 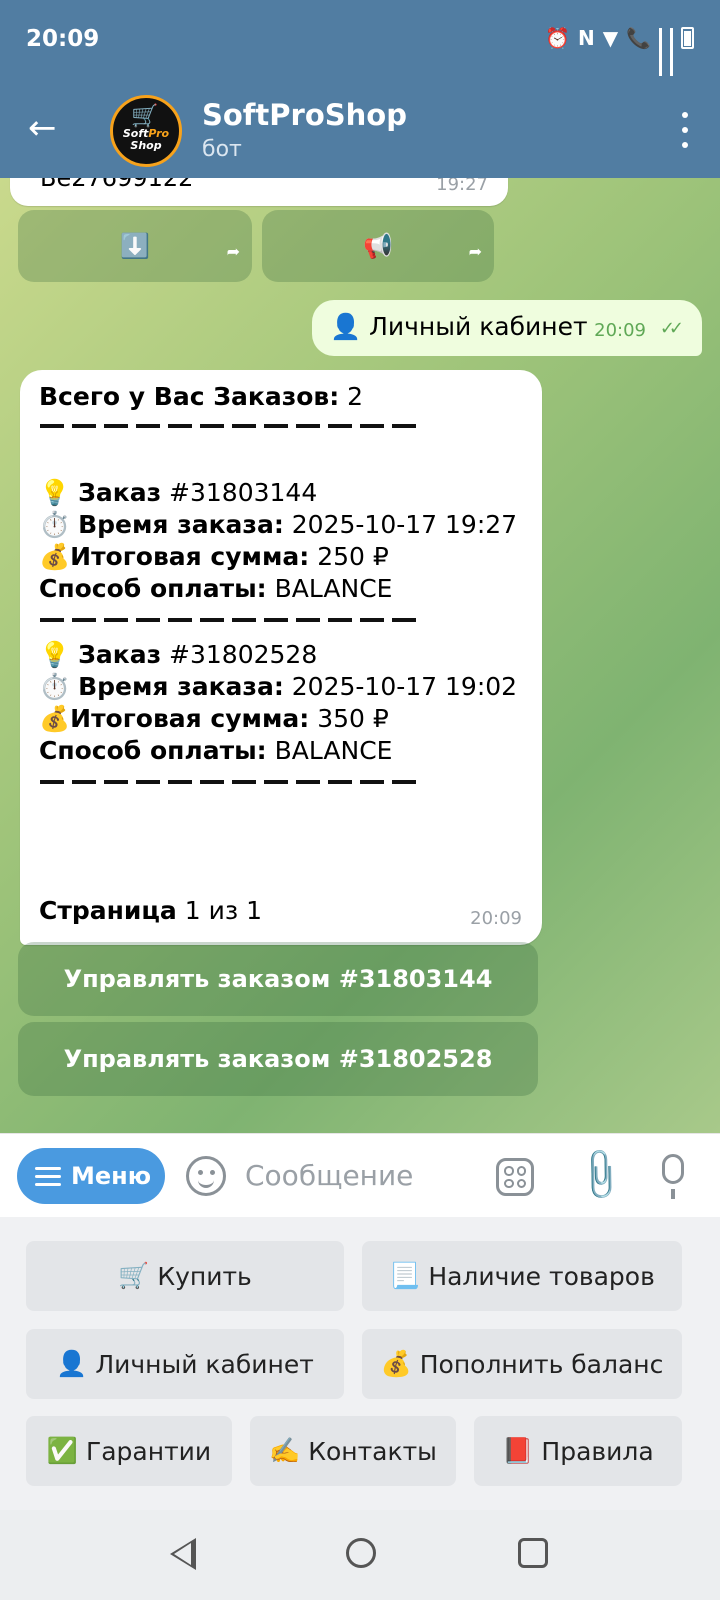 I want to click on download-button: ⬇️ ➦, so click(x=135, y=246).